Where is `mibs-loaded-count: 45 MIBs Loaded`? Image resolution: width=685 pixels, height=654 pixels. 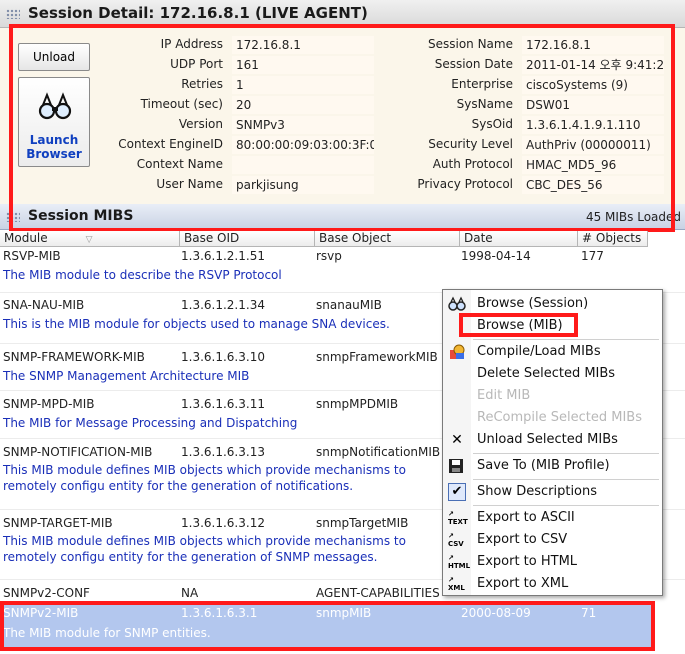
mibs-loaded-count: 45 MIBs Loaded is located at coordinates (633, 217).